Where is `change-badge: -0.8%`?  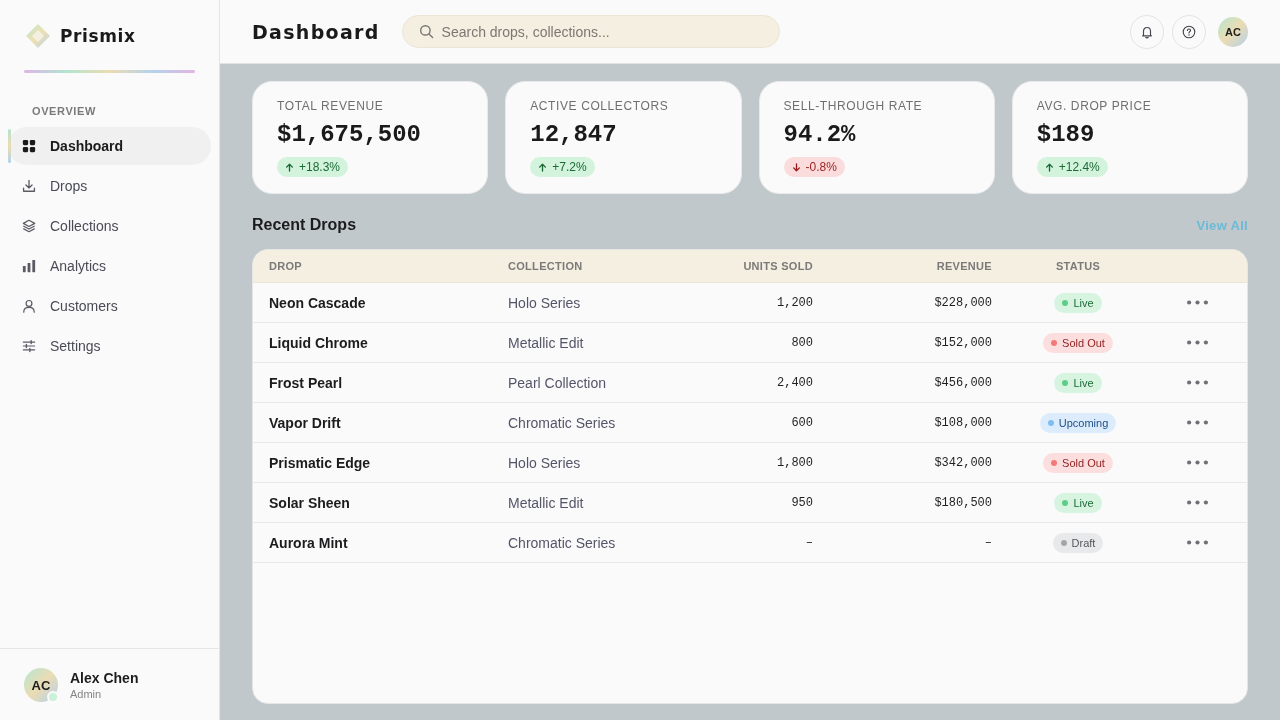
change-badge: -0.8% is located at coordinates (814, 167).